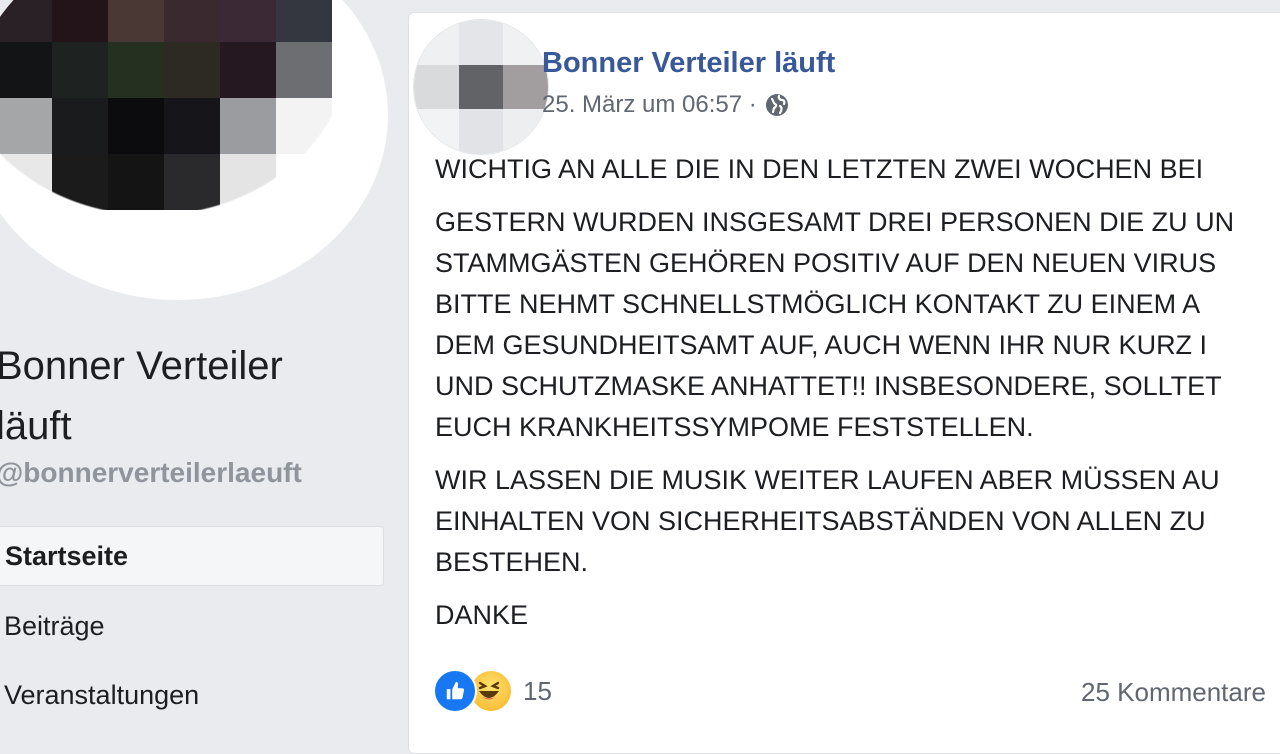 This screenshot has height=754, width=1280. What do you see at coordinates (481, 87) in the screenshot?
I see `post-author-avatar` at bounding box center [481, 87].